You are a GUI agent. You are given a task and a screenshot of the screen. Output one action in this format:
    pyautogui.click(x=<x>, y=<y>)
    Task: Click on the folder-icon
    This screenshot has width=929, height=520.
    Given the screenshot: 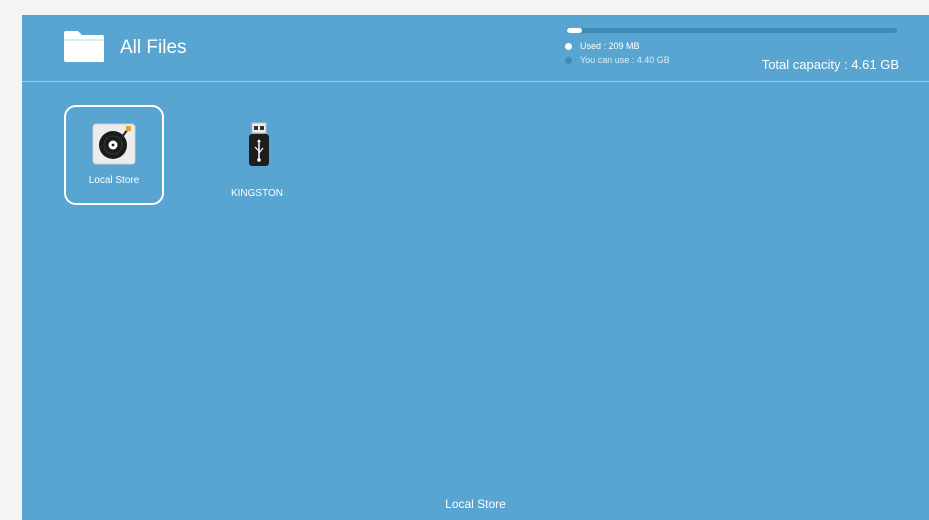 What is the action you would take?
    pyautogui.click(x=84, y=46)
    